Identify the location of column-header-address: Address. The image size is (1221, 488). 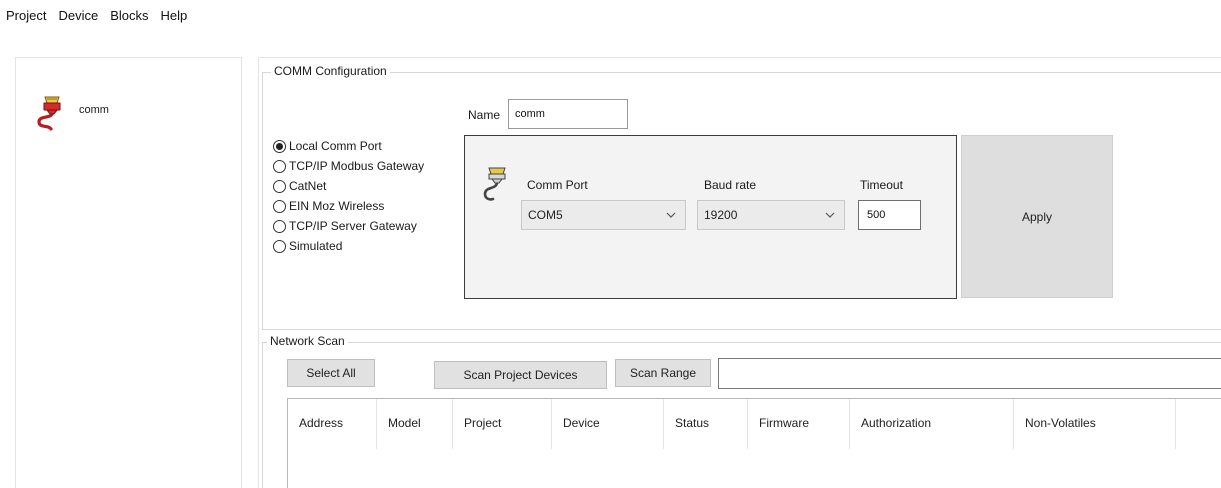
(332, 424).